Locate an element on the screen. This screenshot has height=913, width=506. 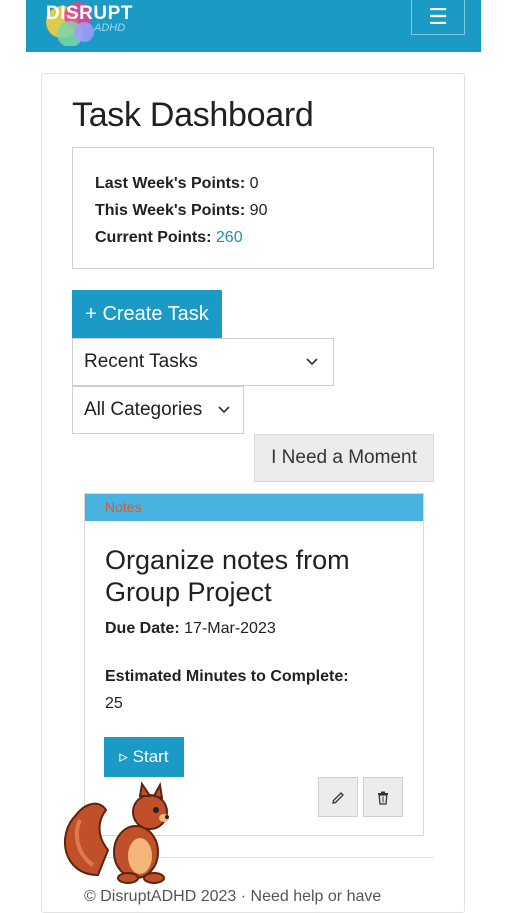
logo-subtext: ADHD is located at coordinates (110, 28).